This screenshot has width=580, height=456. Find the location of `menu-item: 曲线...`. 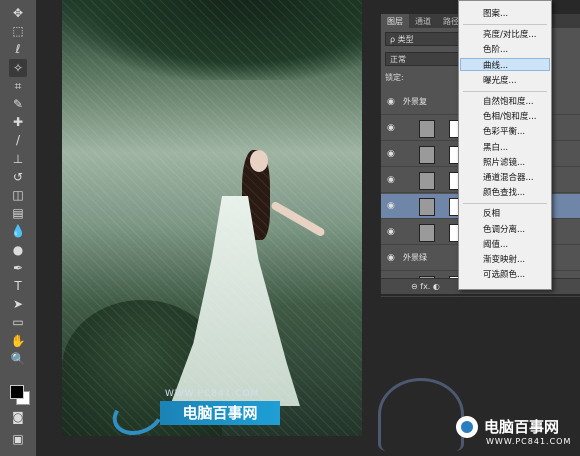

menu-item: 曲线... is located at coordinates (495, 65).